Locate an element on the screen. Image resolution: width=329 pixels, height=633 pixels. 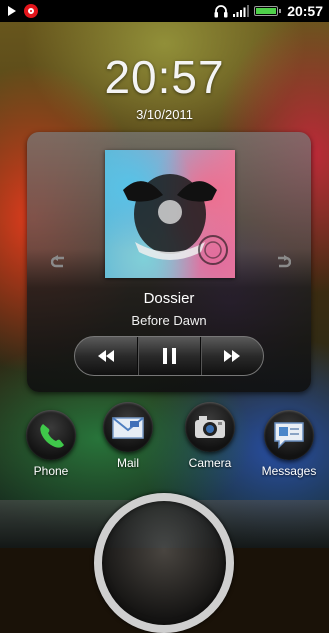
lockscreen-clock: 20:57 is located at coordinates (164, 77).